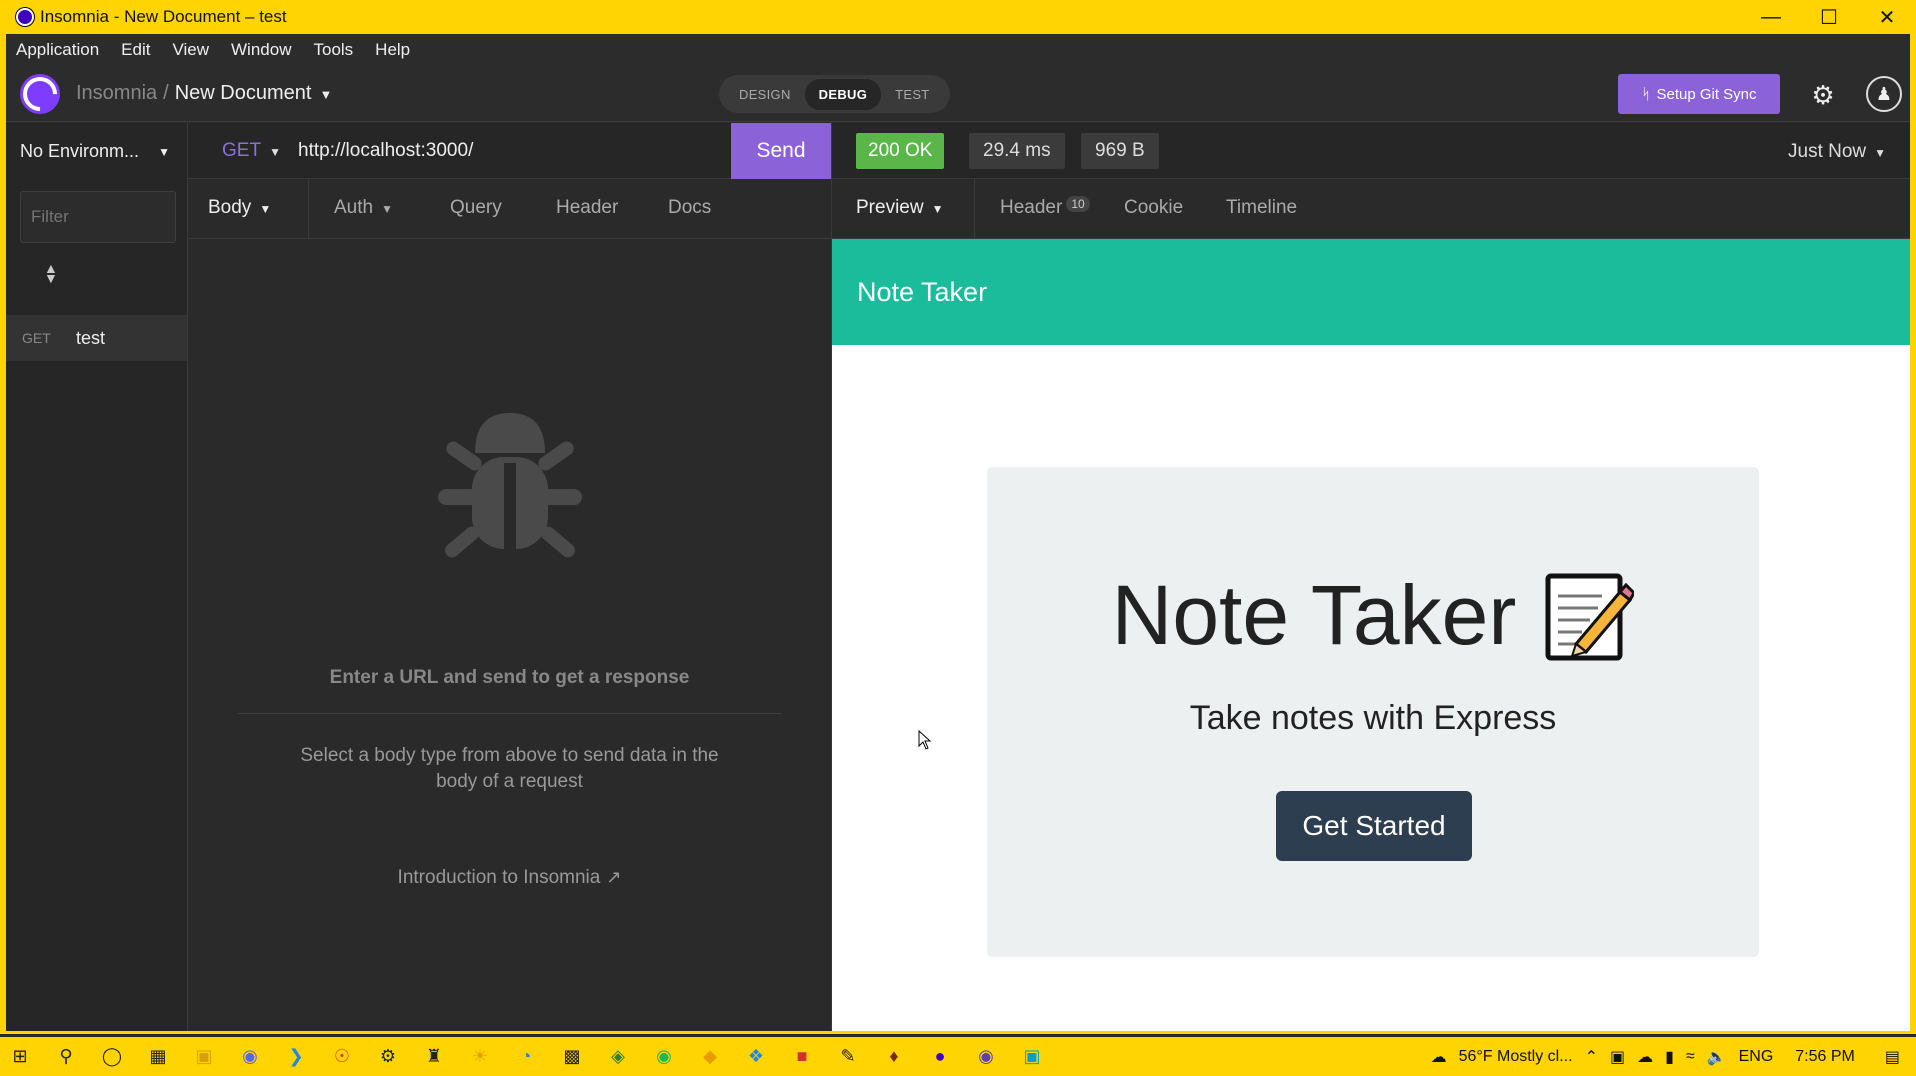 The height and width of the screenshot is (1076, 1916). I want to click on tab-query: Query, so click(476, 208).